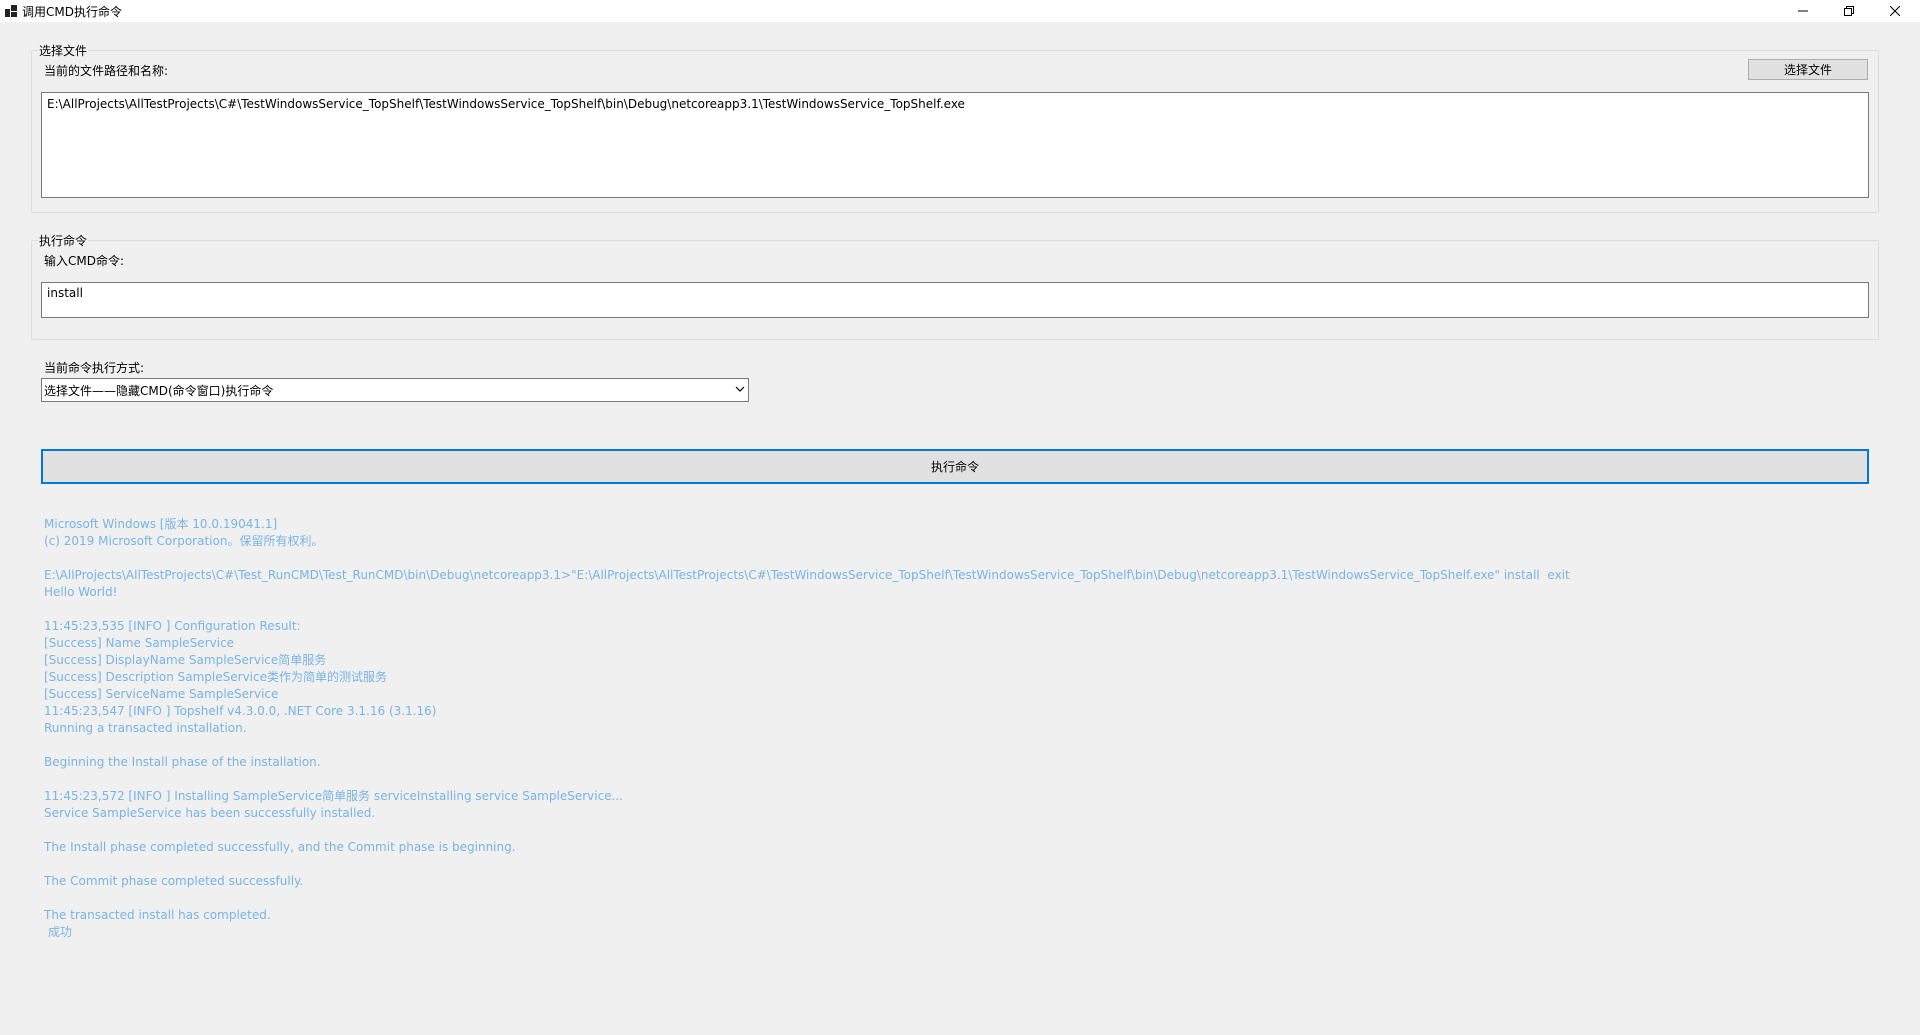  I want to click on app-window-icon, so click(11, 11).